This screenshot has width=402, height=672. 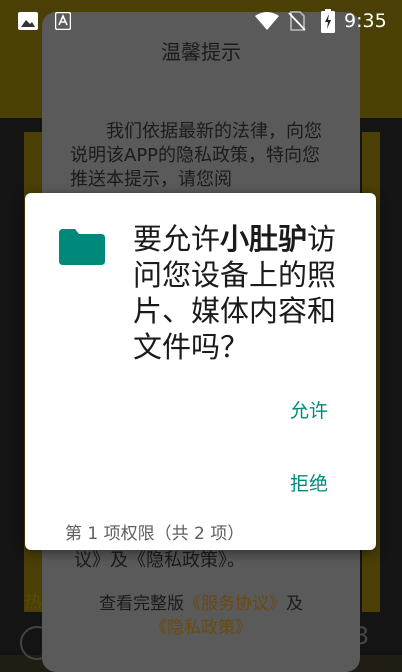 I want to click on permission-message: 要允许小肚驴访问您设备上的照片、媒体内容和文件吗？, so click(x=248, y=293).